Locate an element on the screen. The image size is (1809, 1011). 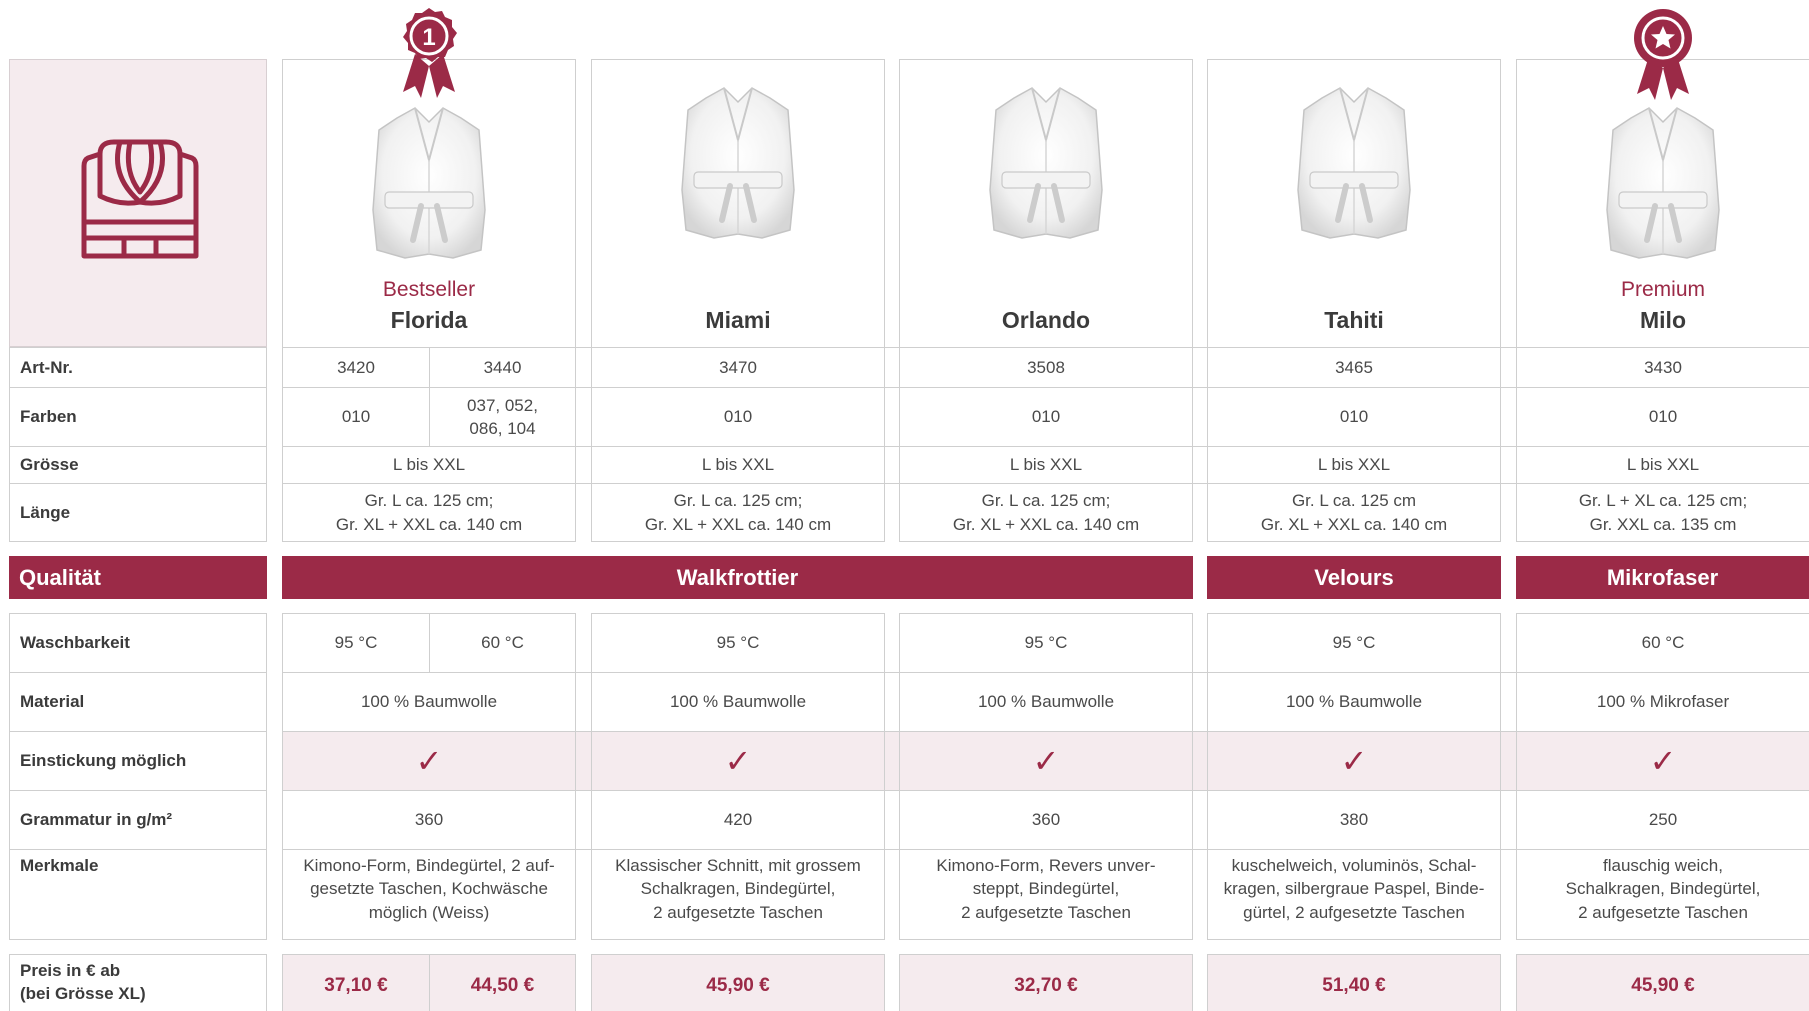
miami-material: 100 % Baumwolle is located at coordinates (738, 702).